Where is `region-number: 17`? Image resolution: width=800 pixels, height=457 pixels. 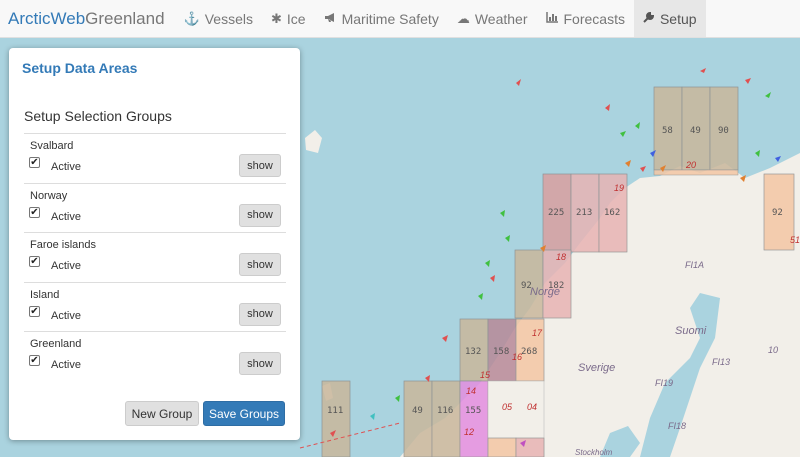
region-number: 17 is located at coordinates (537, 333).